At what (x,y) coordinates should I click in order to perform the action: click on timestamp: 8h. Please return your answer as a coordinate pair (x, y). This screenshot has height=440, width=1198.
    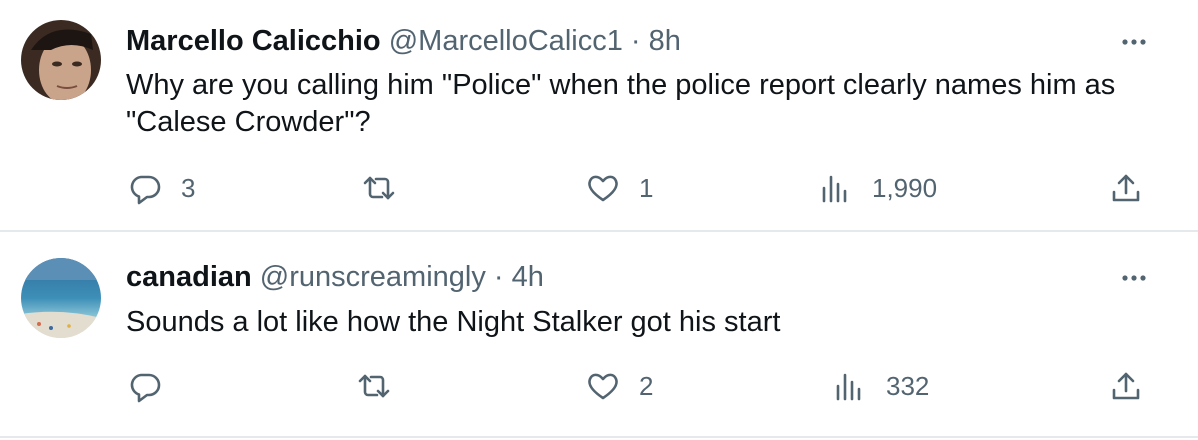
    Looking at the image, I should click on (665, 41).